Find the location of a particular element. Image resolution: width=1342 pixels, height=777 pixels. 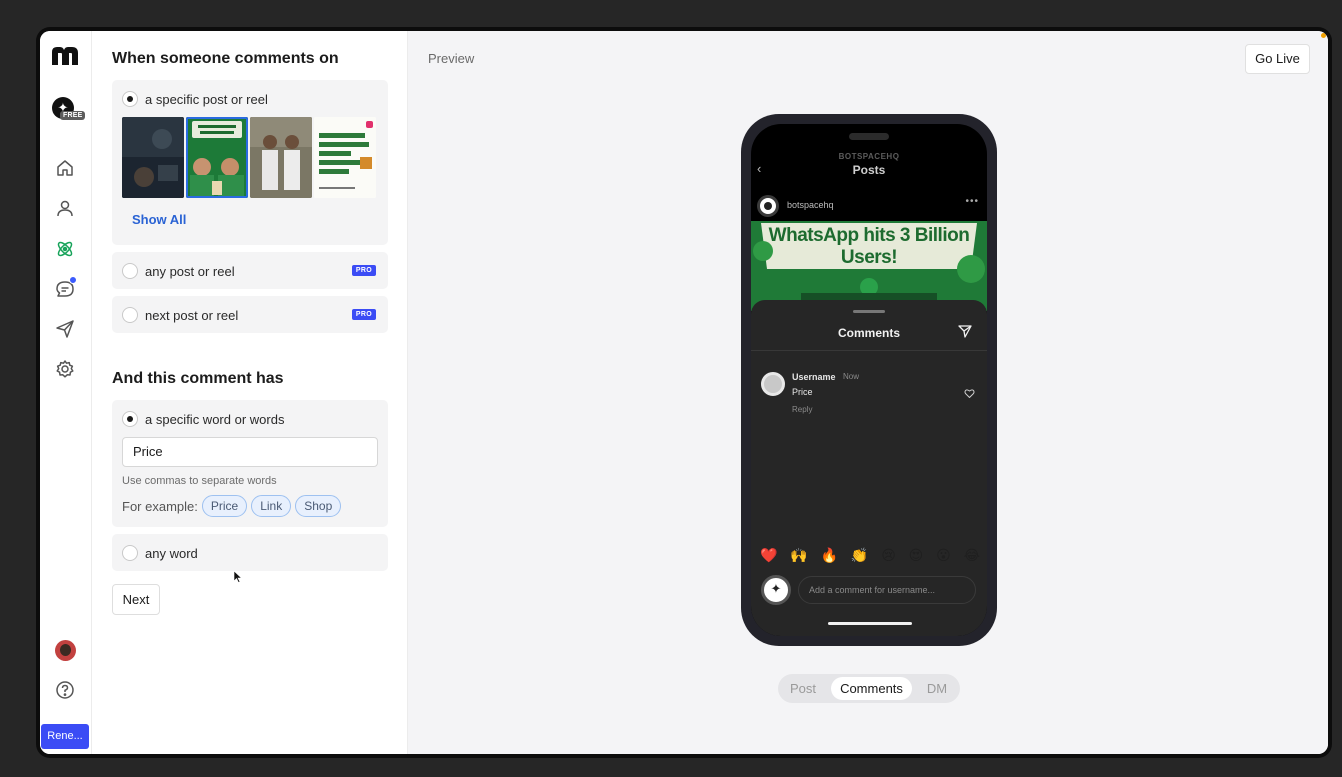

automation-icon is located at coordinates (65, 249).